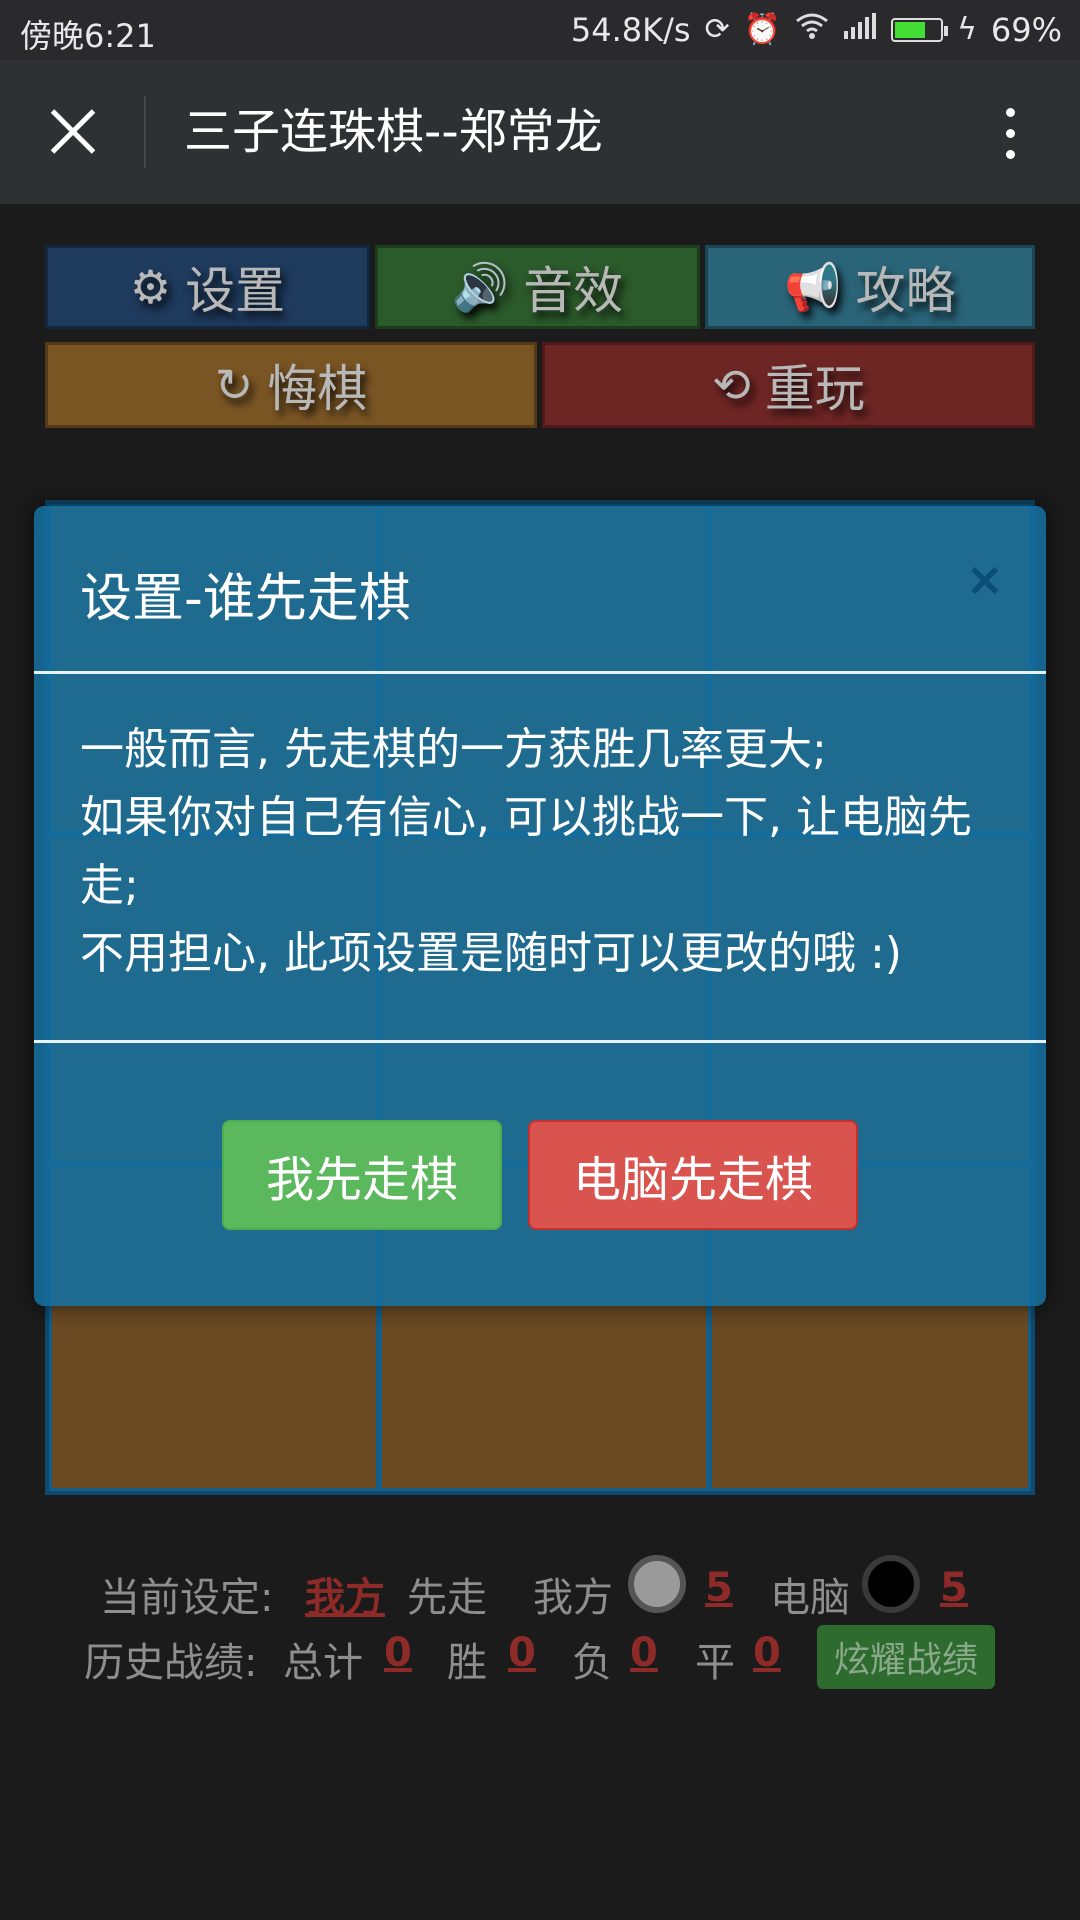 The height and width of the screenshot is (1920, 1080). Describe the element at coordinates (719, 1588) in the screenshot. I see `me-piece-count: 5` at that location.